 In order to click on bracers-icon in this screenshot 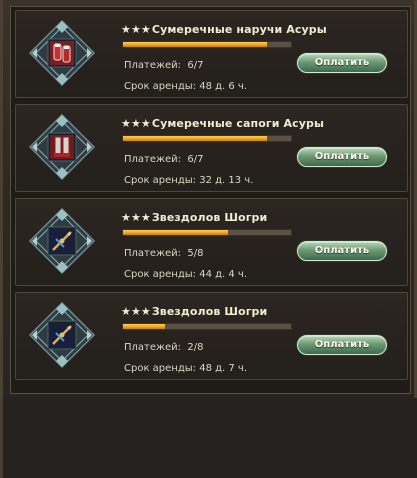, I will do `click(62, 53)`.